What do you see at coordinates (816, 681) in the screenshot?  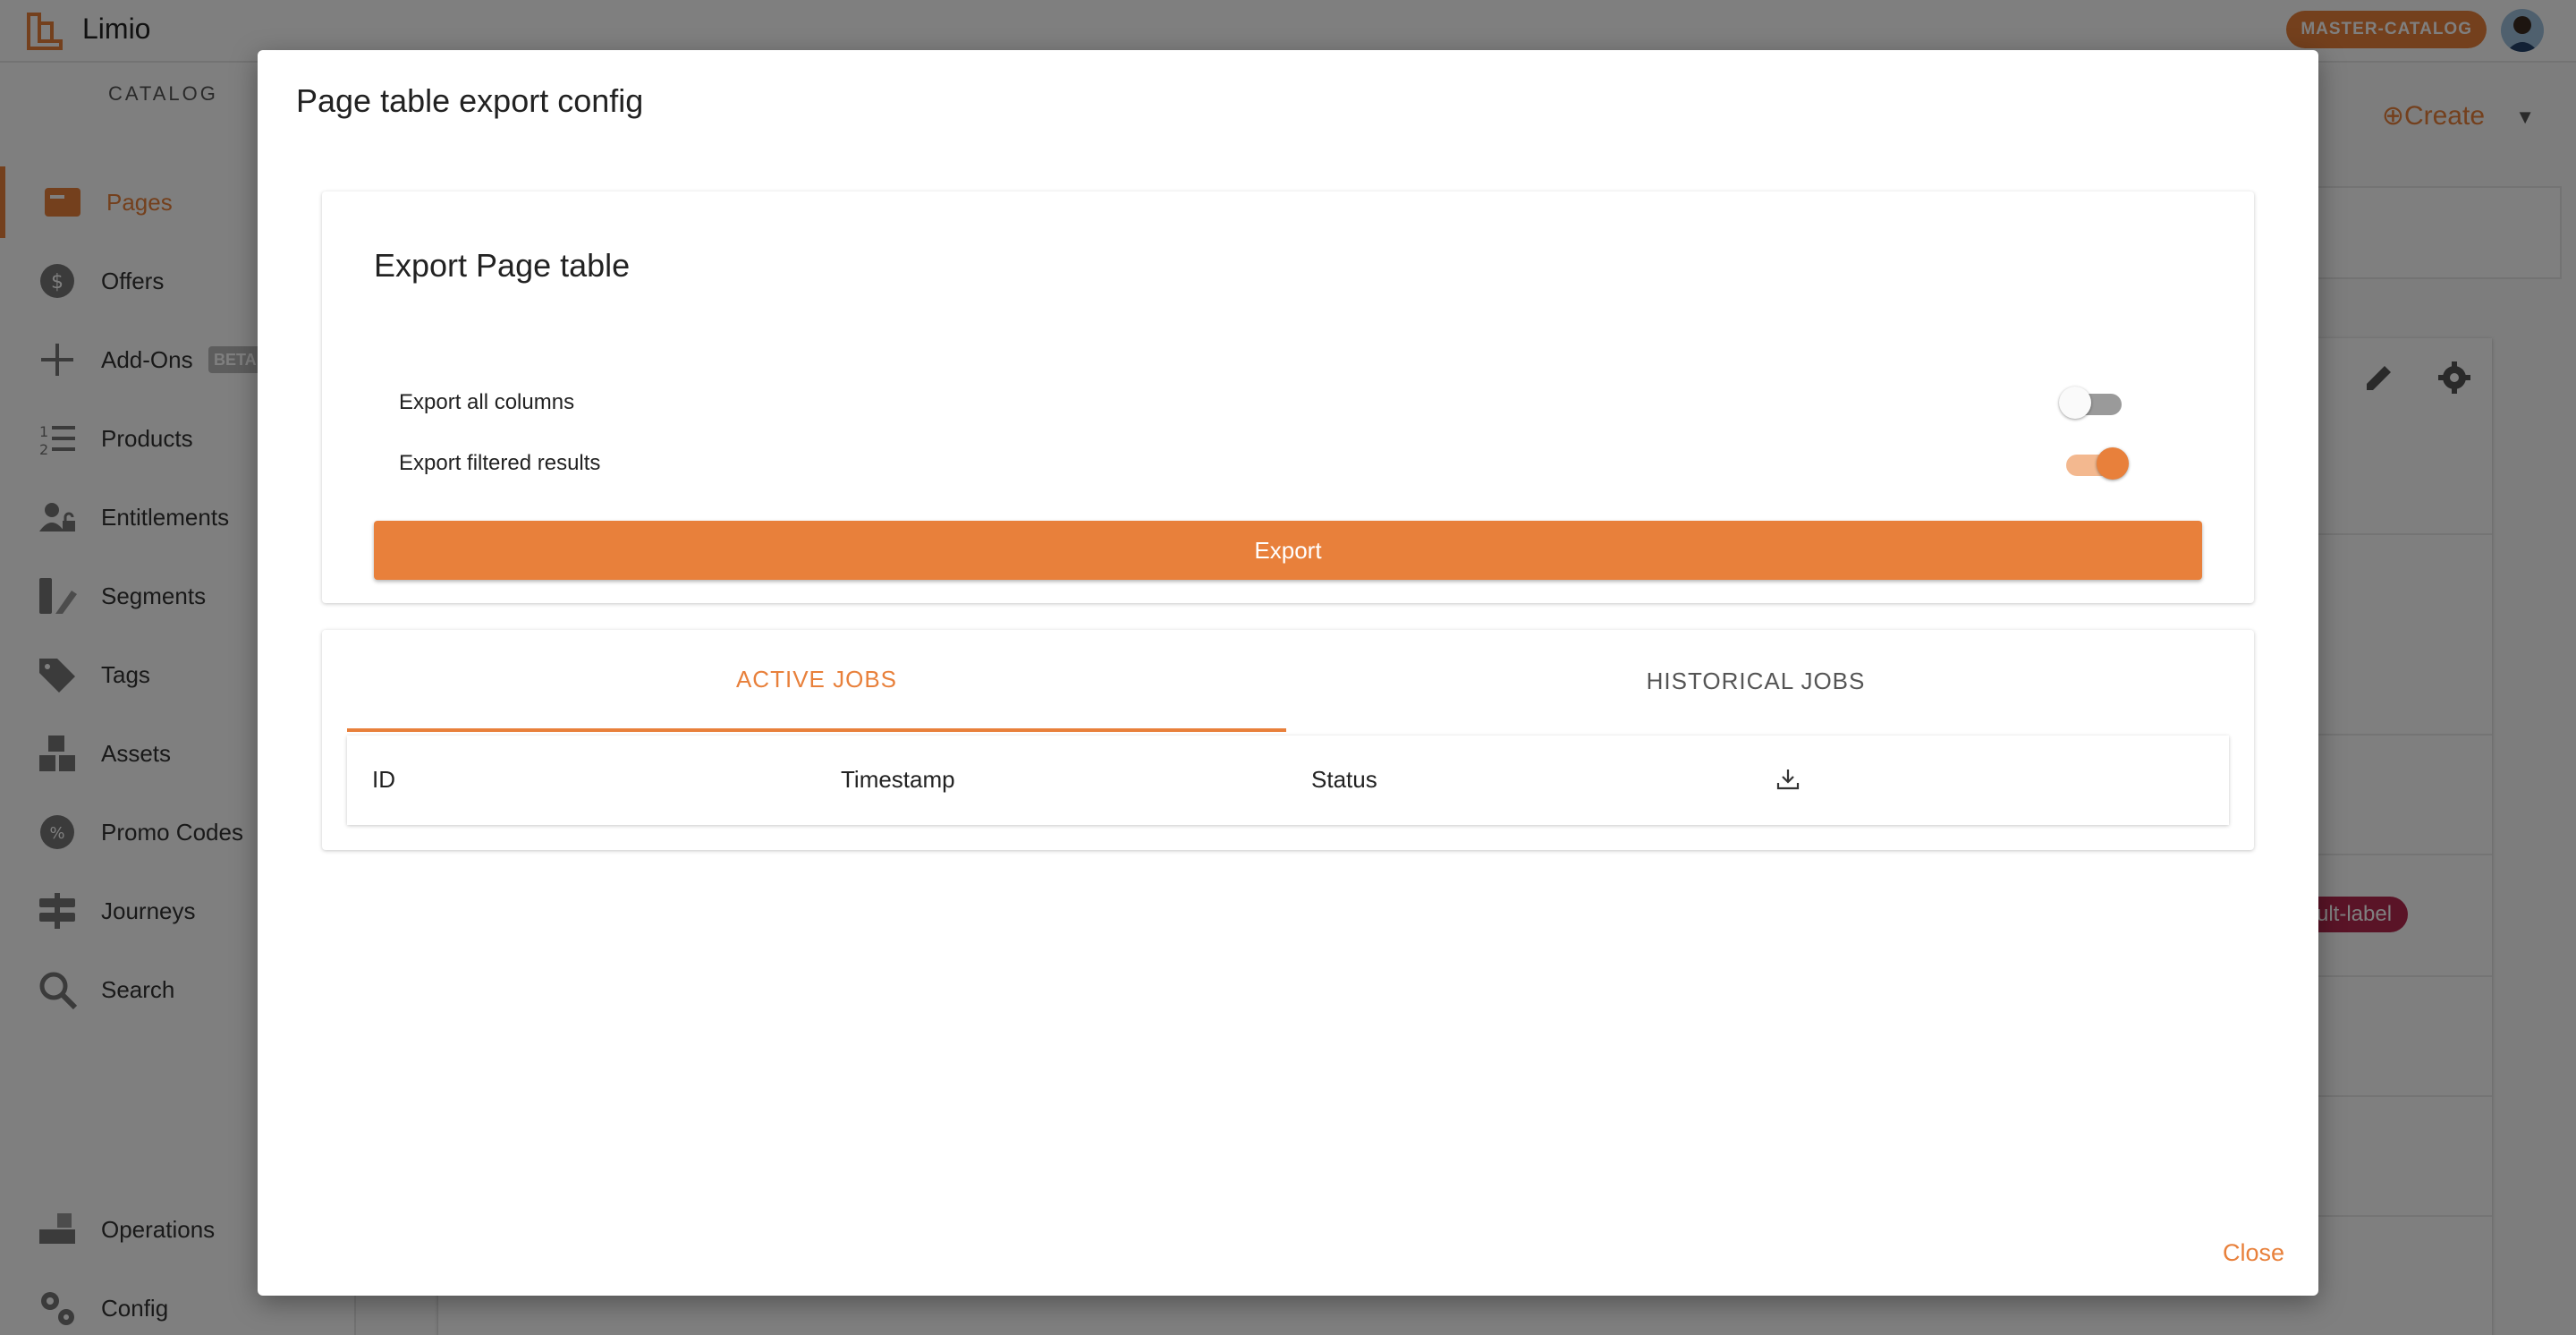 I see `tab-active-jobs: ACTIVE JOBS` at bounding box center [816, 681].